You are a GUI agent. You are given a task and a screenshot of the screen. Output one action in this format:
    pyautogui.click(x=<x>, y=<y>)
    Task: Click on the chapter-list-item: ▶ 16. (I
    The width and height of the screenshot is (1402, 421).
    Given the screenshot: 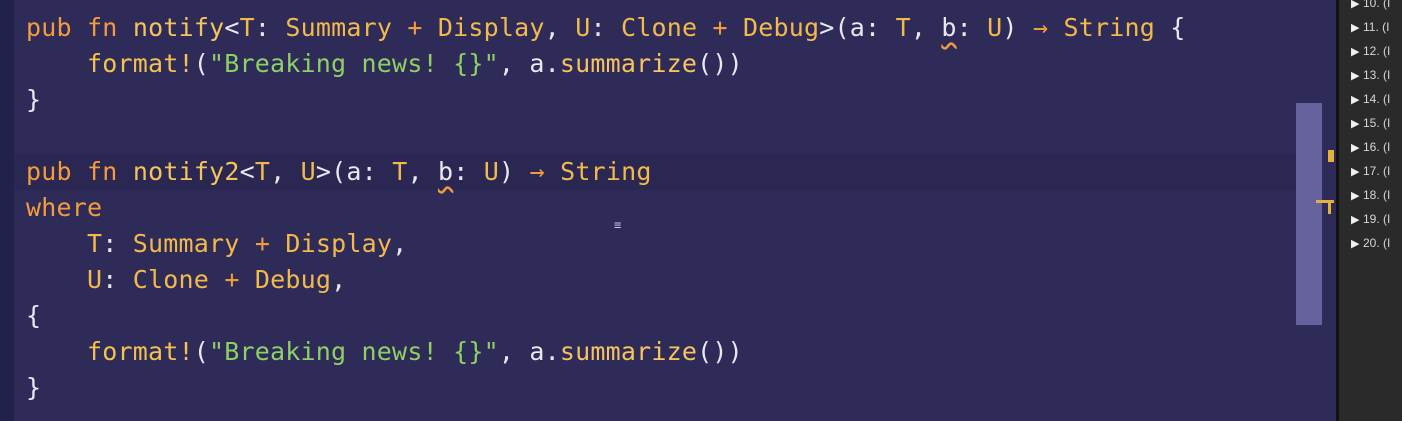 What is the action you would take?
    pyautogui.click(x=1376, y=147)
    